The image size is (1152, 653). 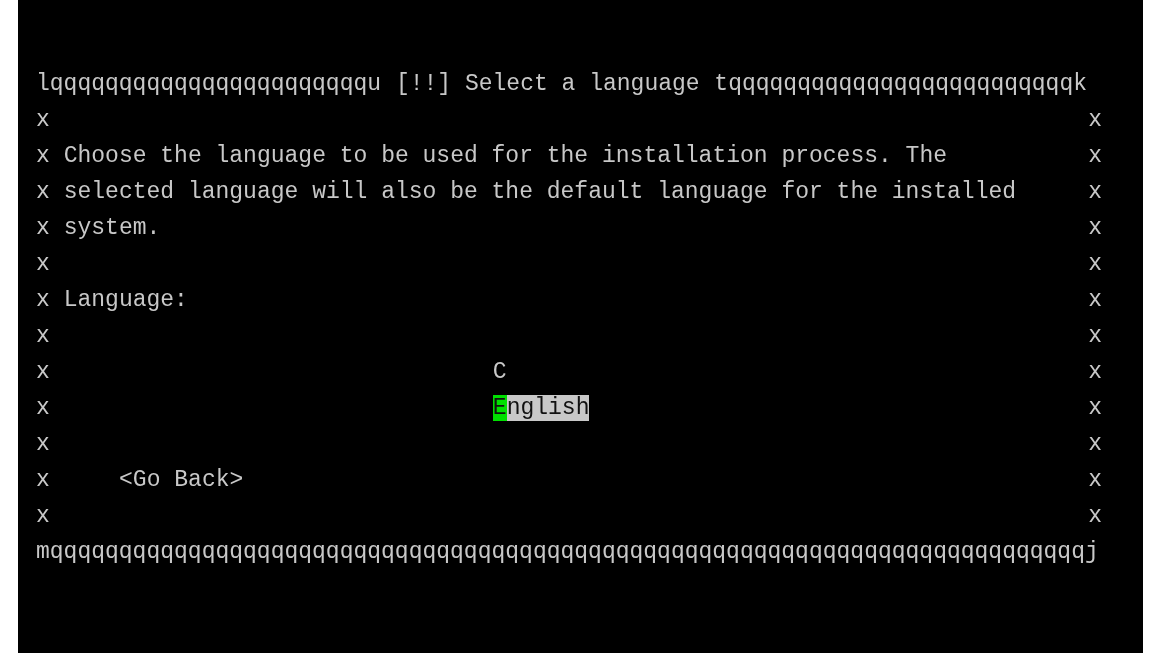 I want to click on prompt-text: selected language will also be the default language for the installed, so click(x=540, y=192).